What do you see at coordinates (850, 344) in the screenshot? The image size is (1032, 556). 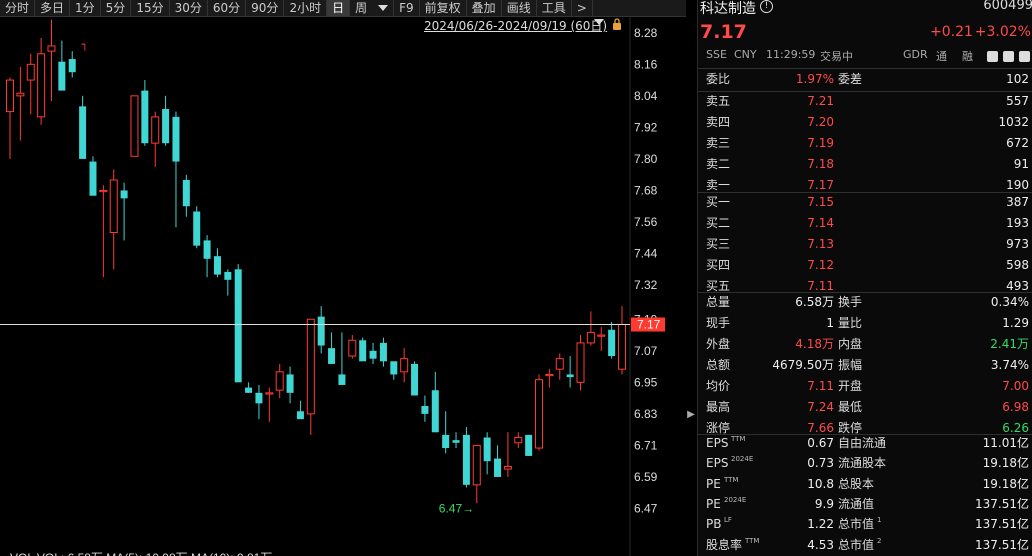 I see `stat-label: 内盘` at bounding box center [850, 344].